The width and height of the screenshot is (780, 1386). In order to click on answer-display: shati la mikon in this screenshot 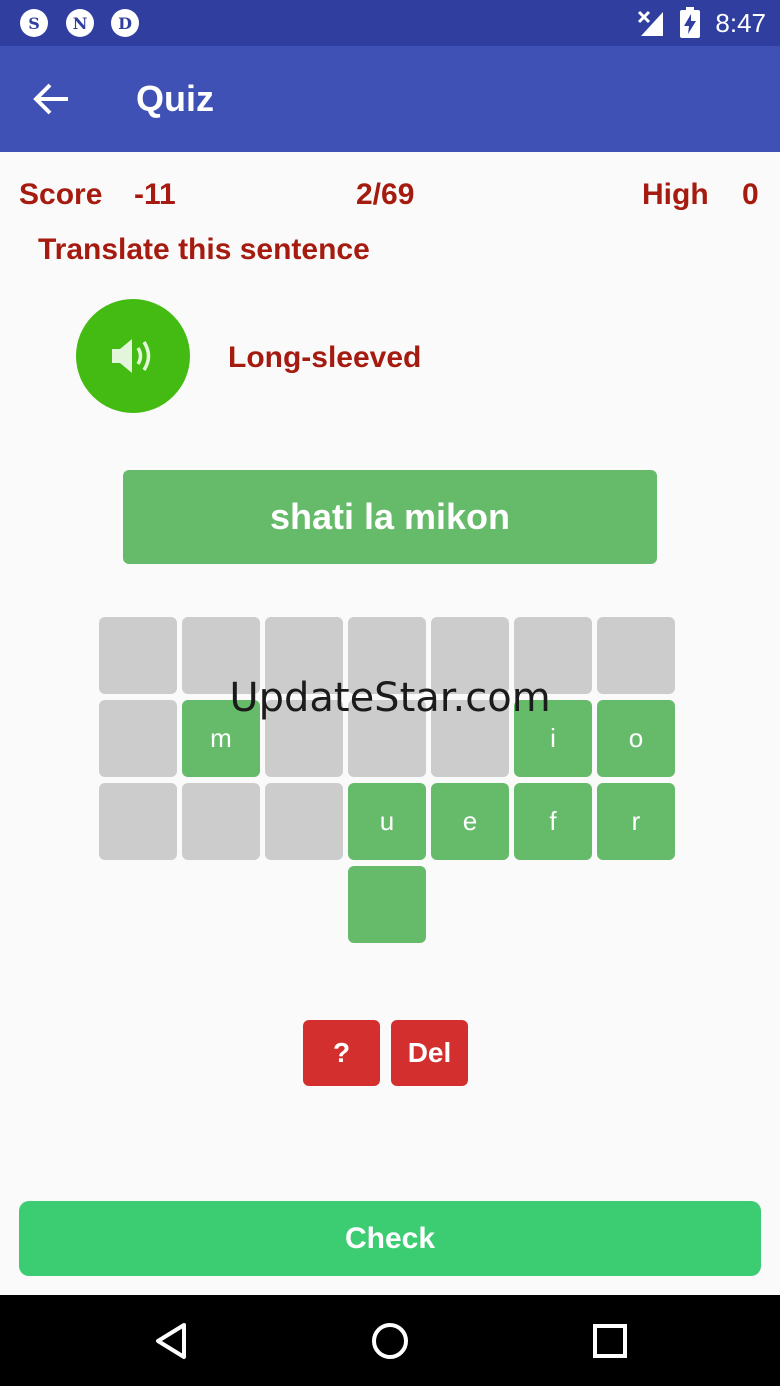, I will do `click(390, 517)`.